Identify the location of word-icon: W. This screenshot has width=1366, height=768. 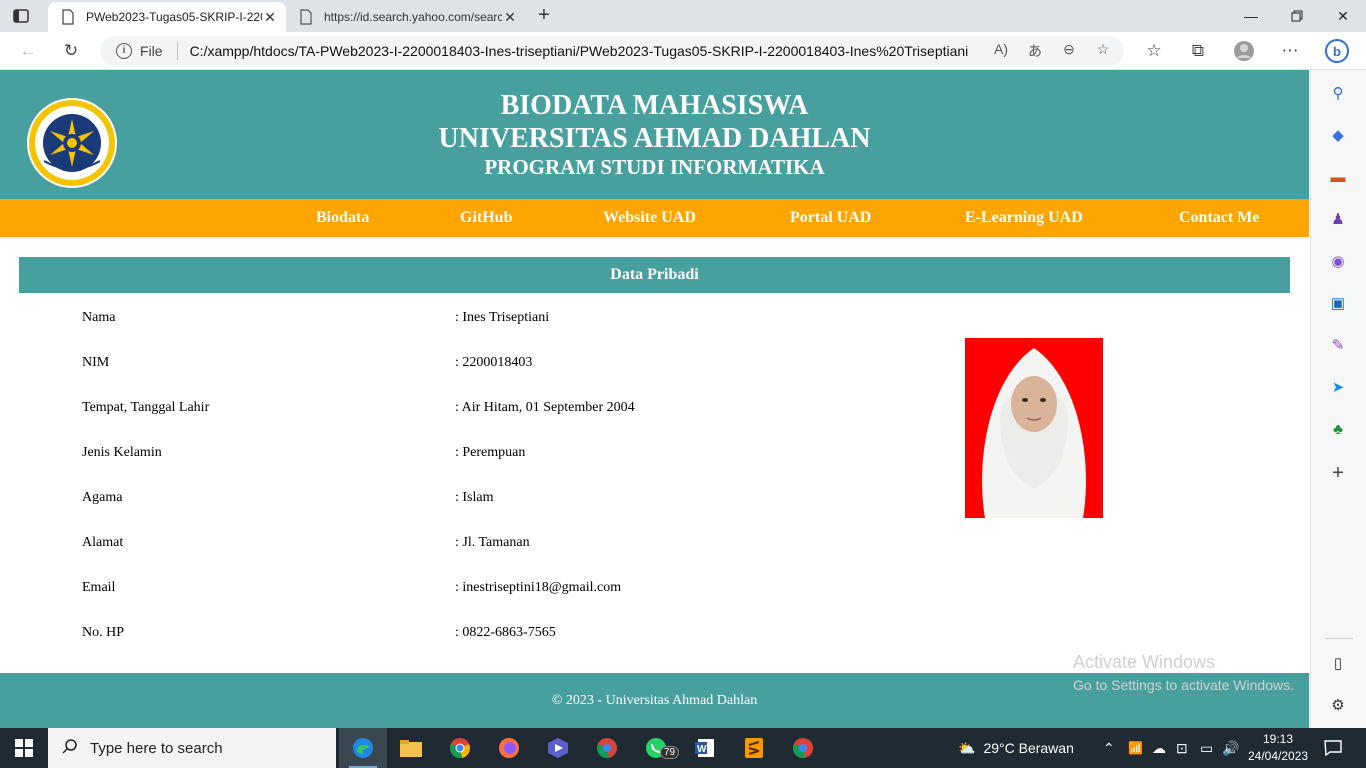
(705, 748).